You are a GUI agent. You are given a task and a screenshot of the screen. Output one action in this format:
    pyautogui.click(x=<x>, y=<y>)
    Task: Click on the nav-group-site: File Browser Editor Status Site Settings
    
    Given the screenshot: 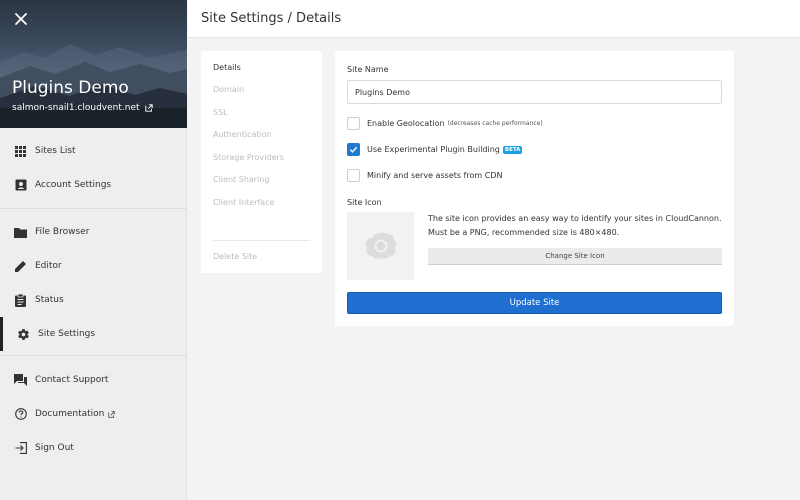 What is the action you would take?
    pyautogui.click(x=93, y=283)
    